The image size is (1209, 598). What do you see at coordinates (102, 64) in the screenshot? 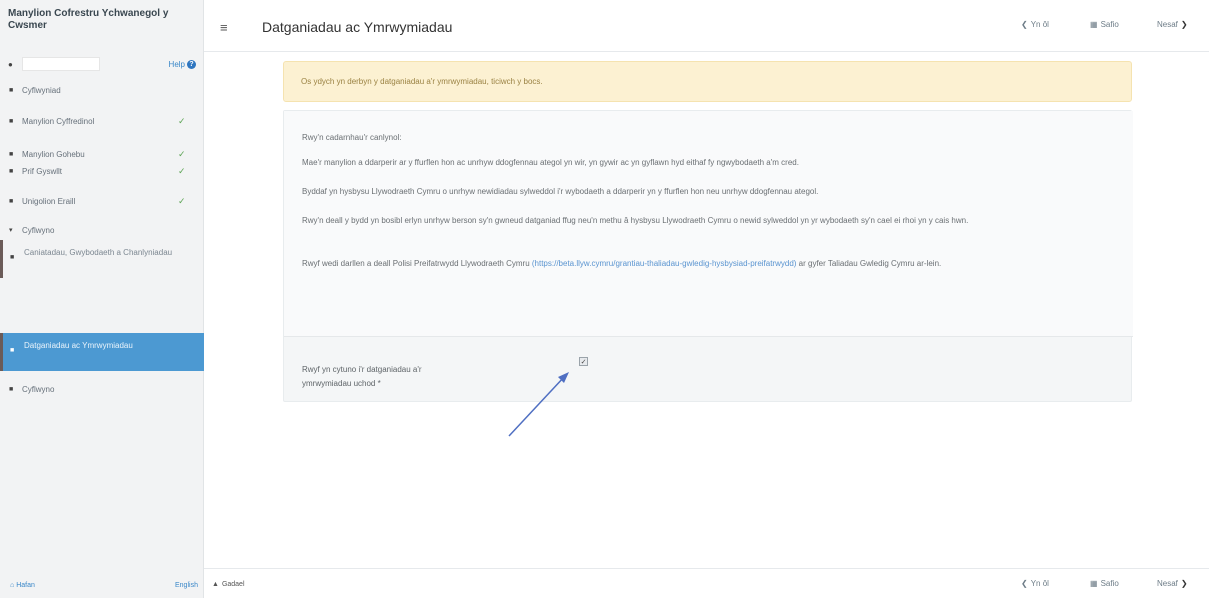
I see `user-row: ● Help ?` at bounding box center [102, 64].